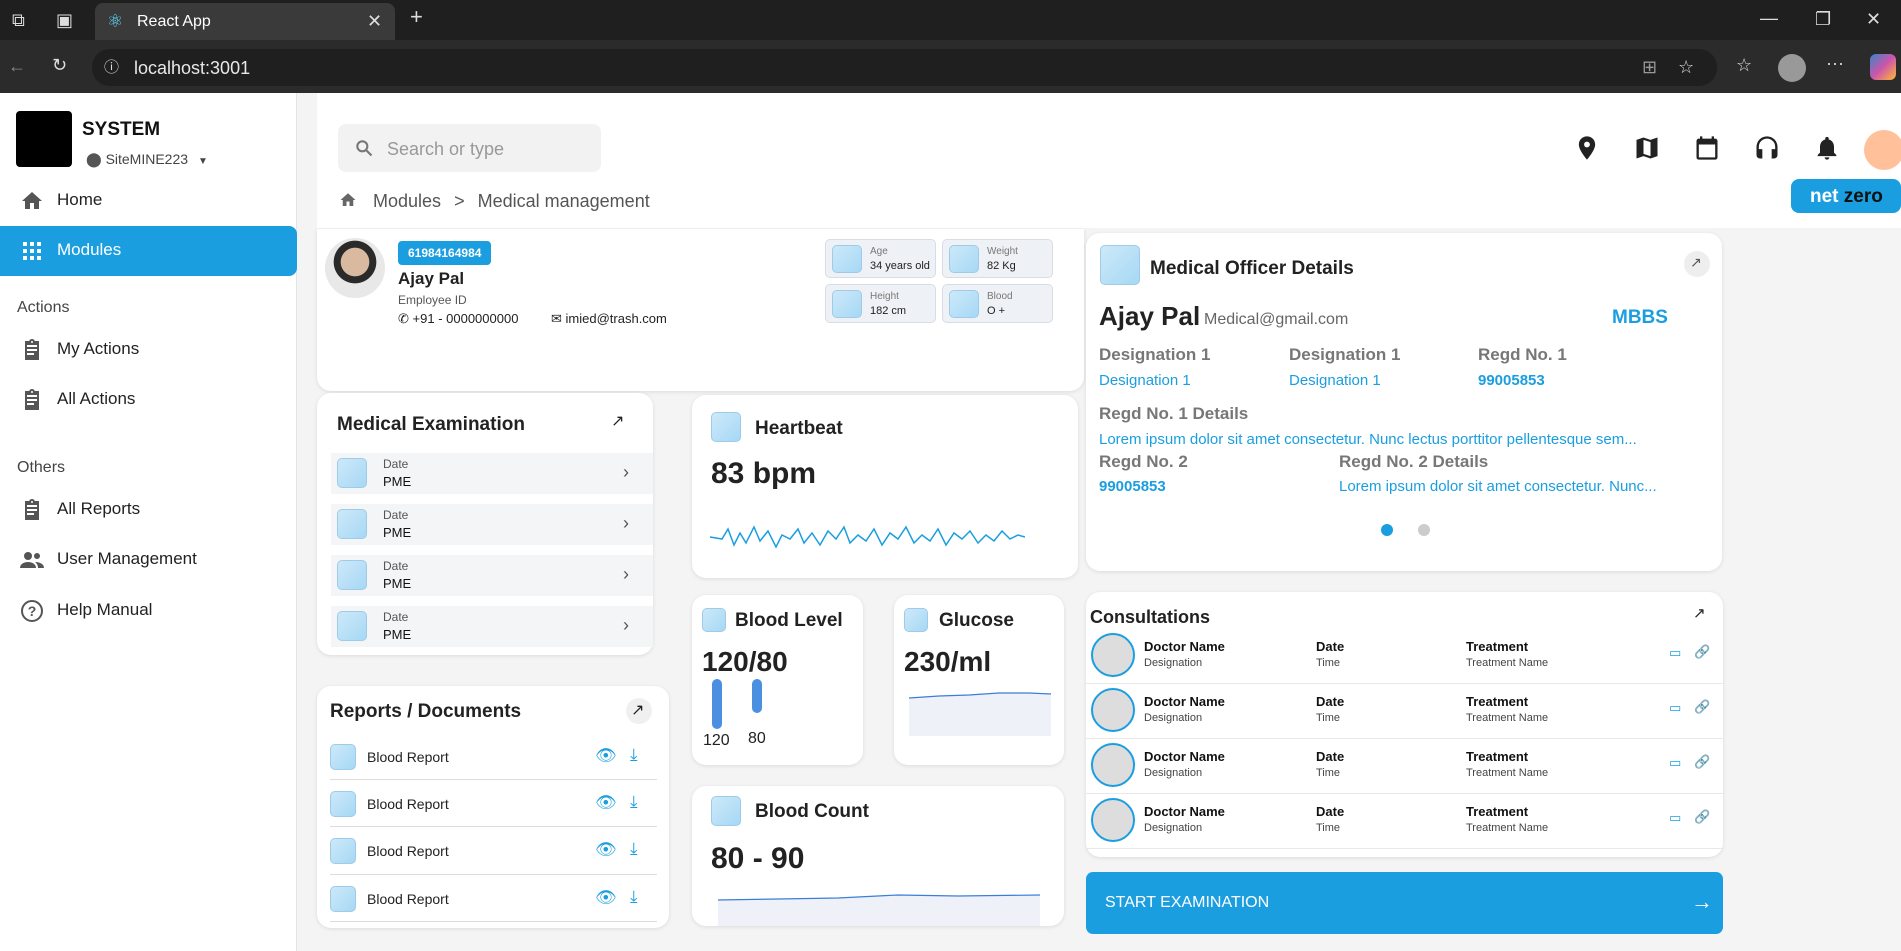 The width and height of the screenshot is (1901, 951). What do you see at coordinates (609, 319) in the screenshot?
I see `employee-email: ✉ imied@trash.com` at bounding box center [609, 319].